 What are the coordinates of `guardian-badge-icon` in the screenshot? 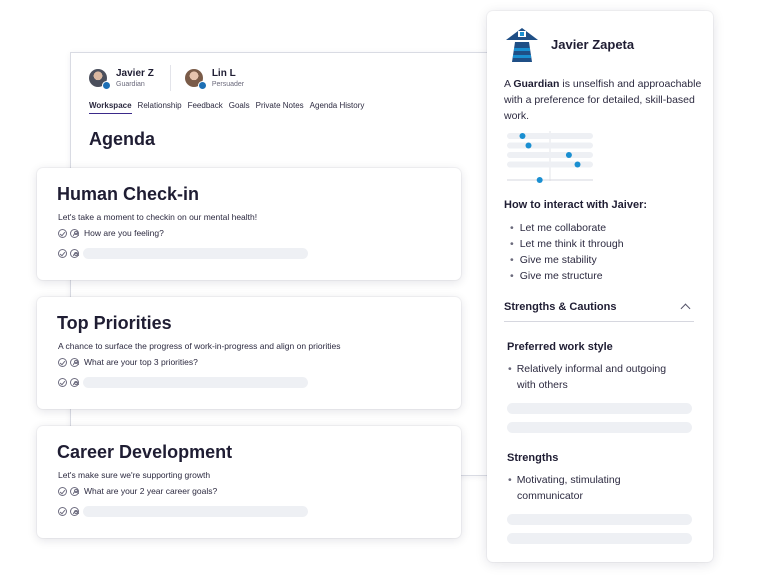 It's located at (106, 85).